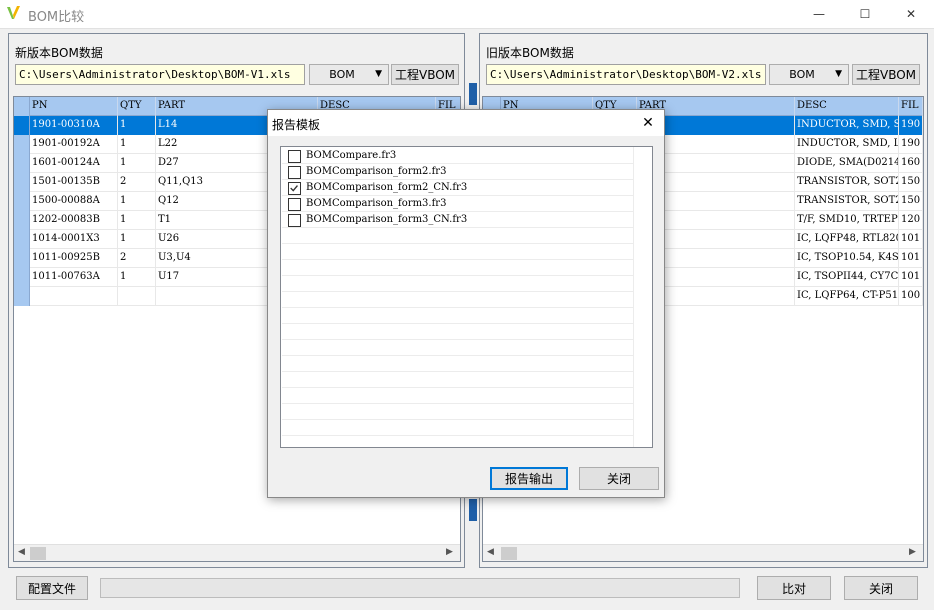 This screenshot has height=610, width=934. What do you see at coordinates (294, 188) in the screenshot?
I see `template-checkbox-checked` at bounding box center [294, 188].